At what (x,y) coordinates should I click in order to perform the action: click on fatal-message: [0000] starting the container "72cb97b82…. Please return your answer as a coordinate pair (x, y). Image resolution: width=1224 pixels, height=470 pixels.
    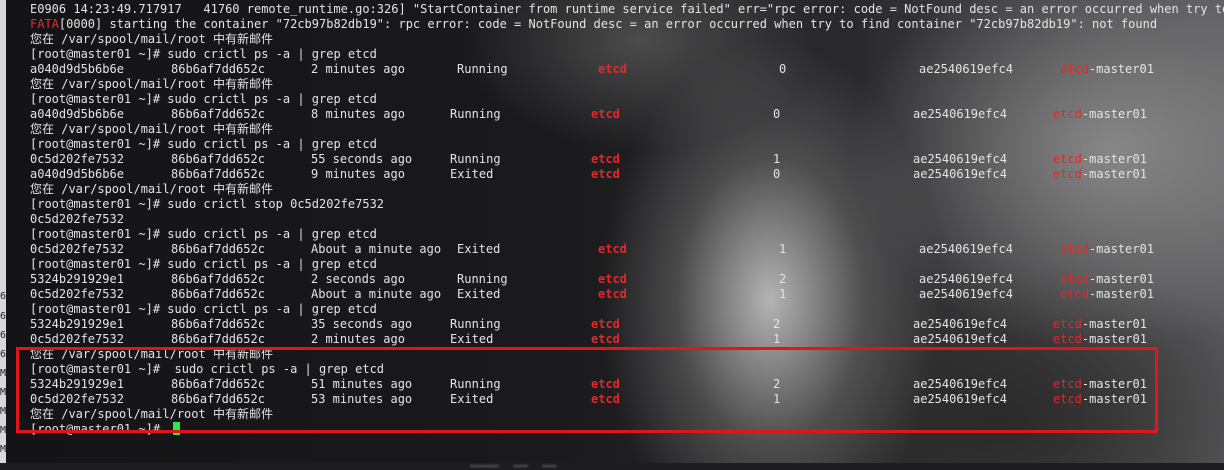
    Looking at the image, I should click on (608, 24).